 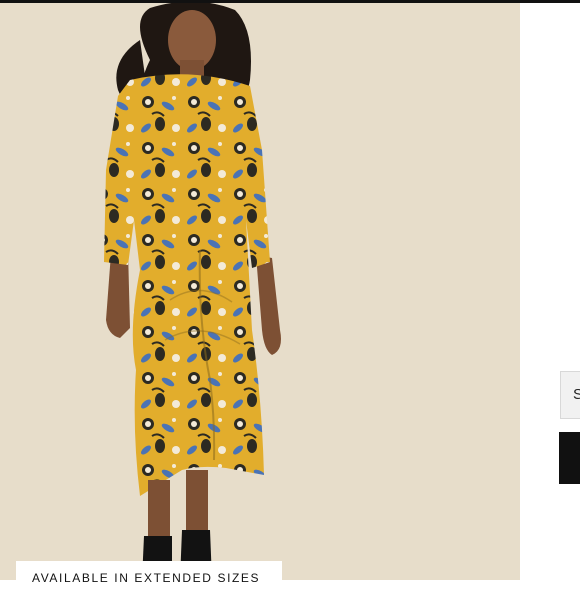 What do you see at coordinates (569, 458) in the screenshot?
I see `add-to-bag-button` at bounding box center [569, 458].